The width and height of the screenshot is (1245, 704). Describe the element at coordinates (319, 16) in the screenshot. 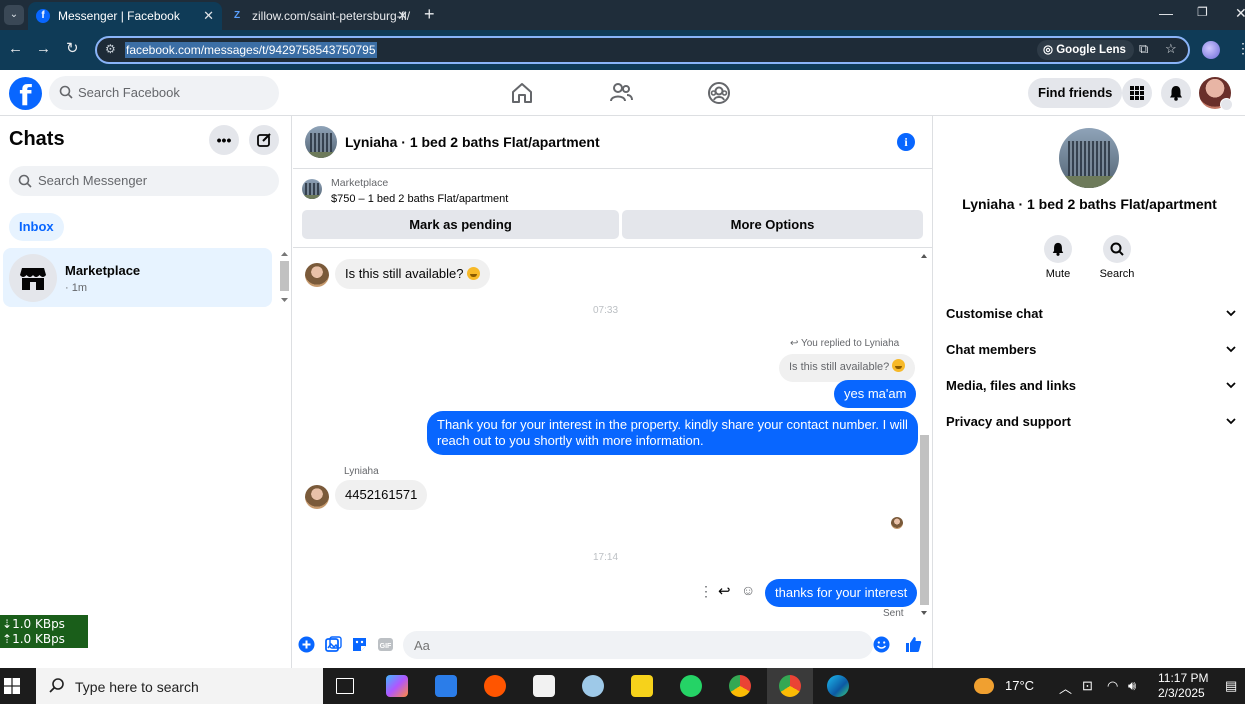

I see `tab-zillow: Z zillow.com/saint-petersburg-fl/ ✕` at that location.